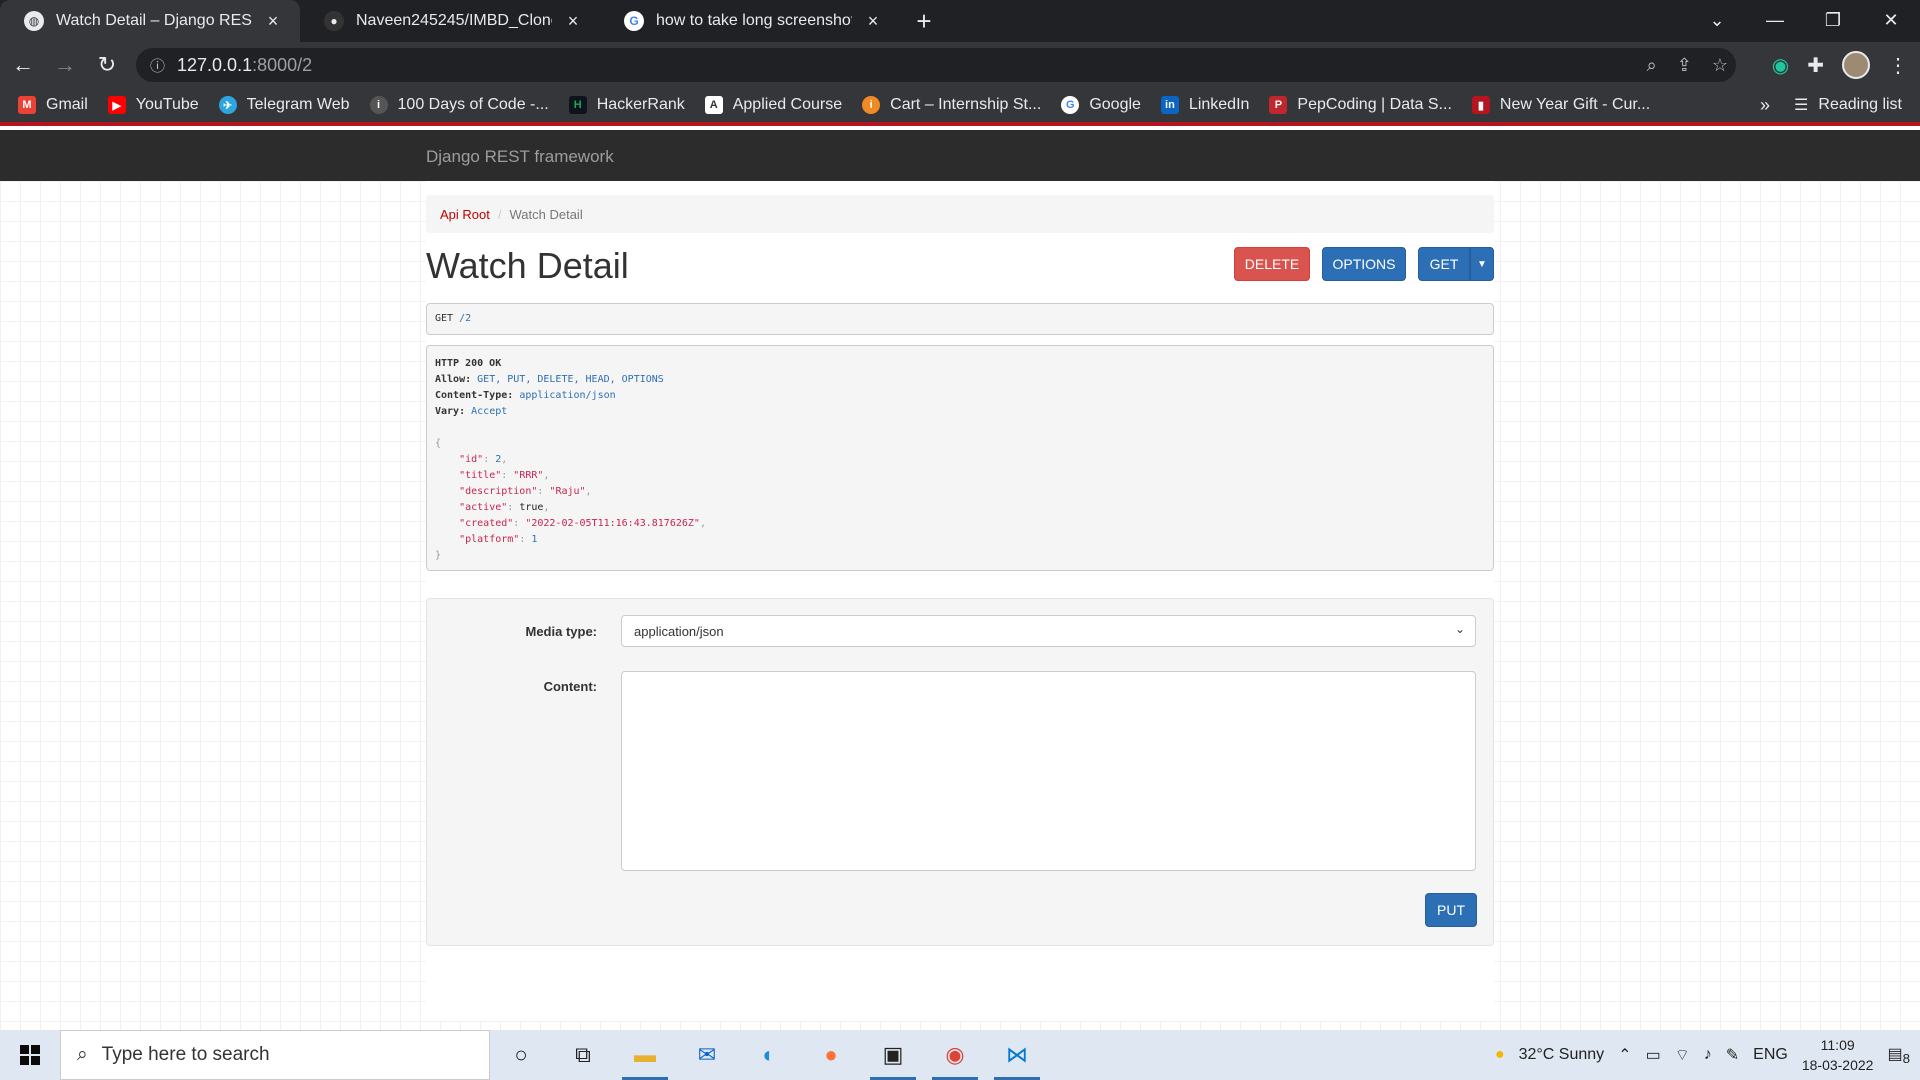 This screenshot has width=1920, height=1080. What do you see at coordinates (444, 318) in the screenshot?
I see `request-method: GET` at bounding box center [444, 318].